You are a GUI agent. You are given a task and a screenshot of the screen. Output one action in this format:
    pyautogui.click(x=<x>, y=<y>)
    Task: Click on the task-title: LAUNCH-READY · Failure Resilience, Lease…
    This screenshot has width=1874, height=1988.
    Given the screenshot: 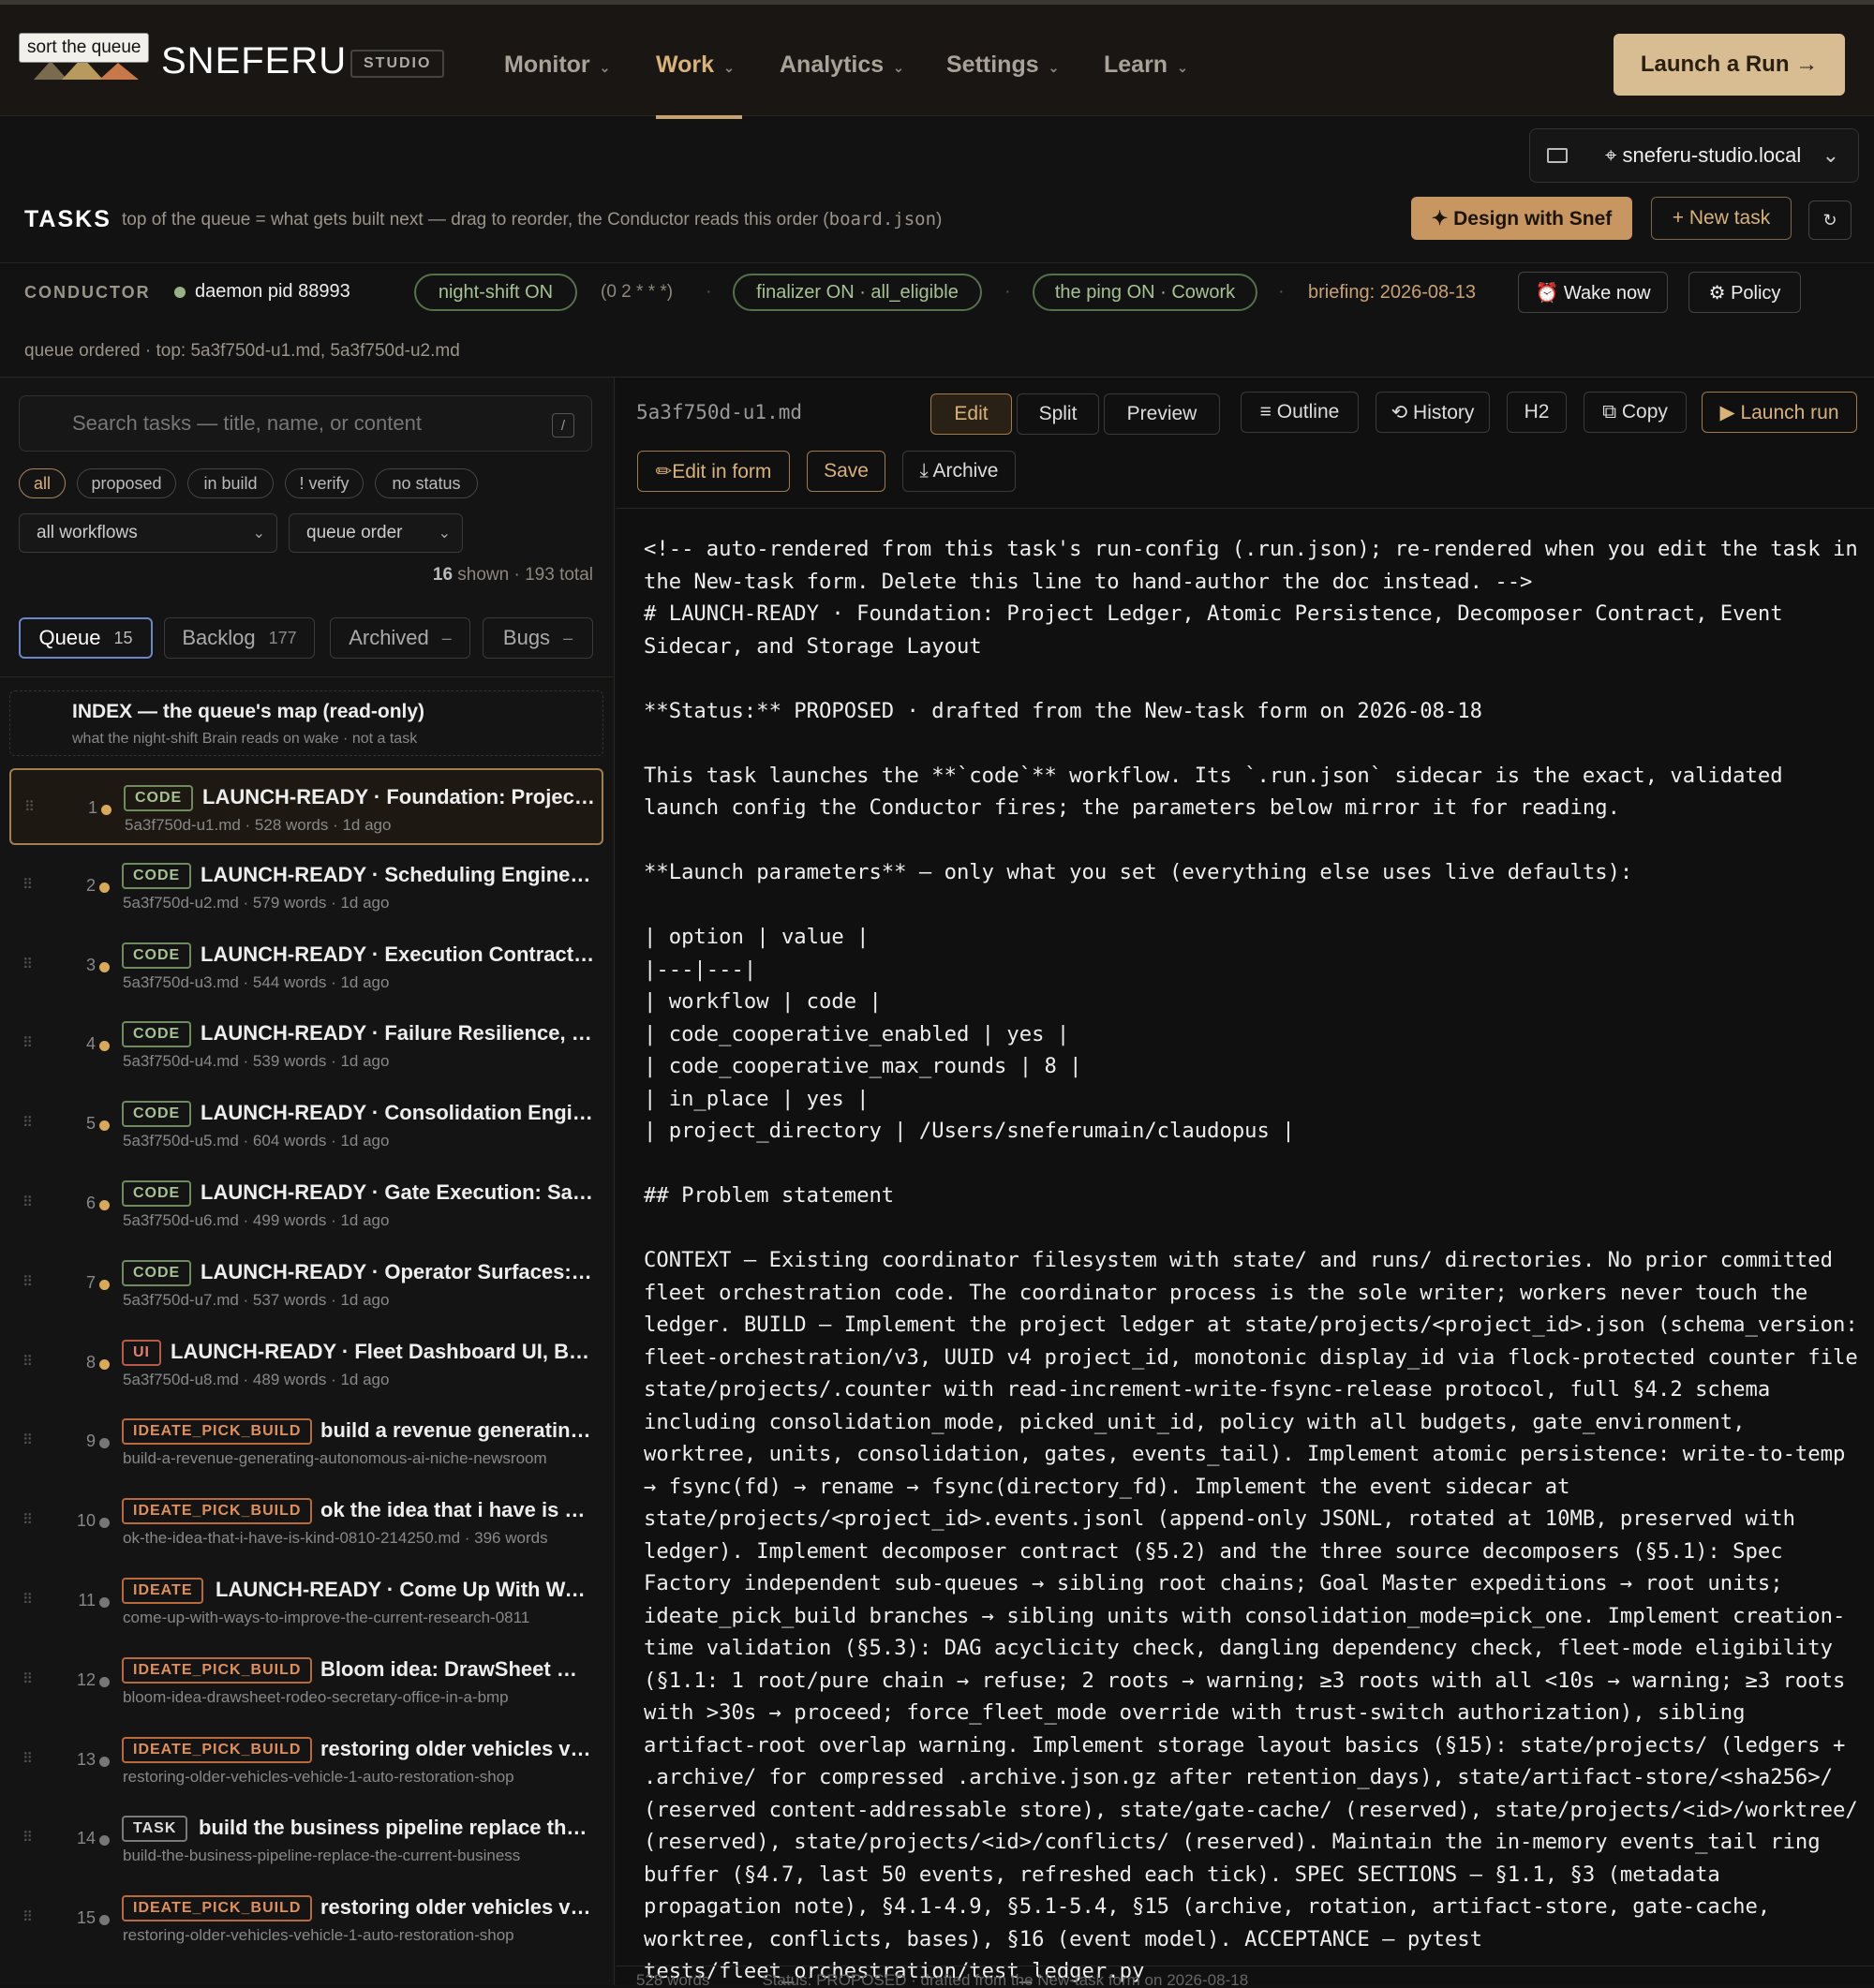 What is the action you would take?
    pyautogui.click(x=398, y=1033)
    